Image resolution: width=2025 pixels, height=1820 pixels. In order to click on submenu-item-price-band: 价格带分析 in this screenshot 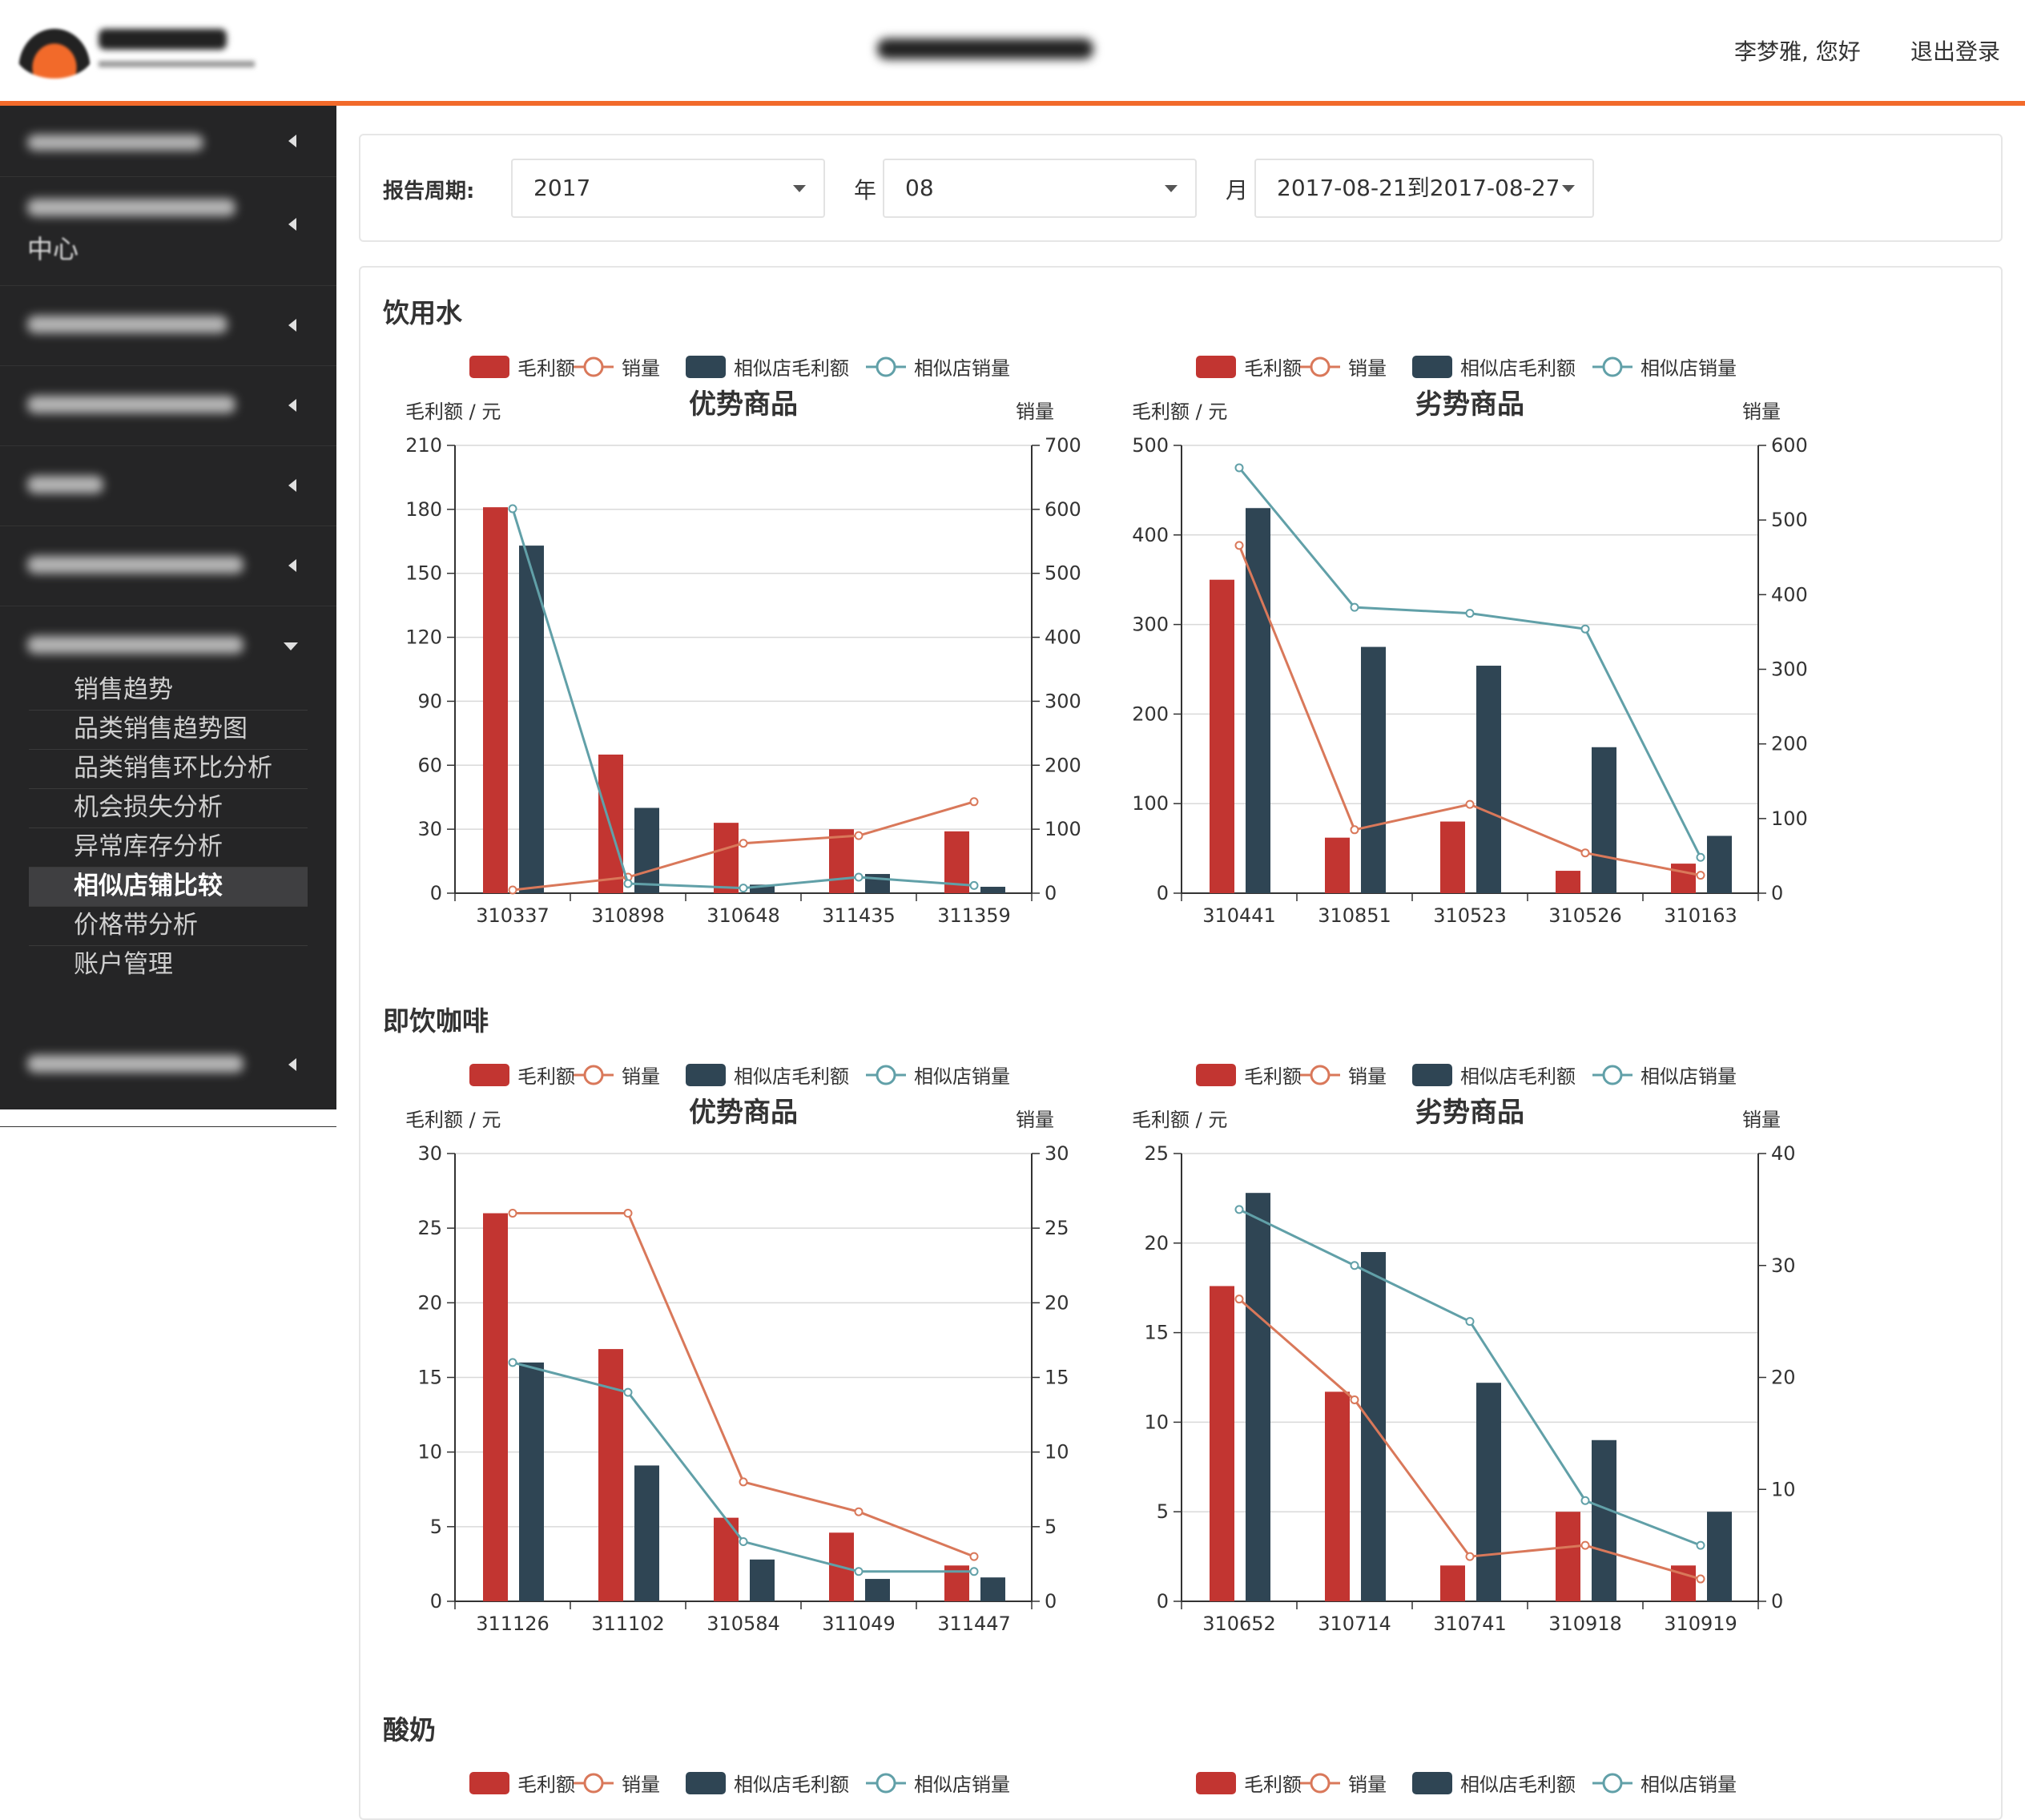, I will do `click(168, 926)`.